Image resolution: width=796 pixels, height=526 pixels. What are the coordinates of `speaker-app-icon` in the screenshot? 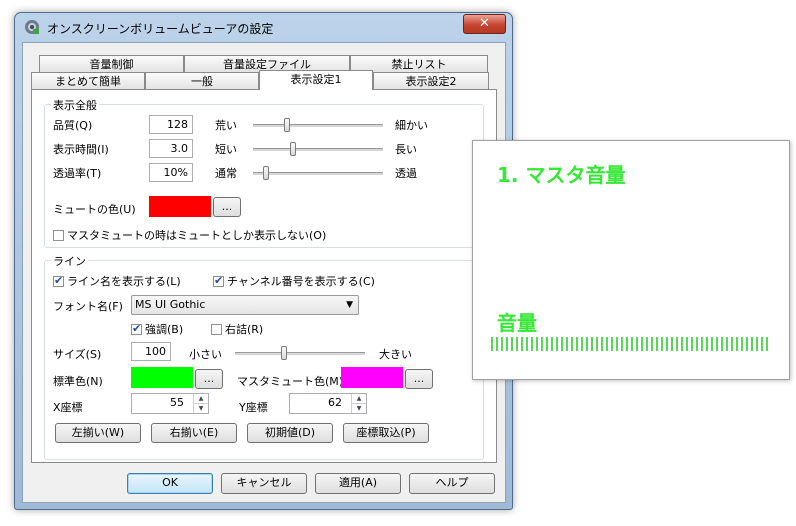 It's located at (32, 27).